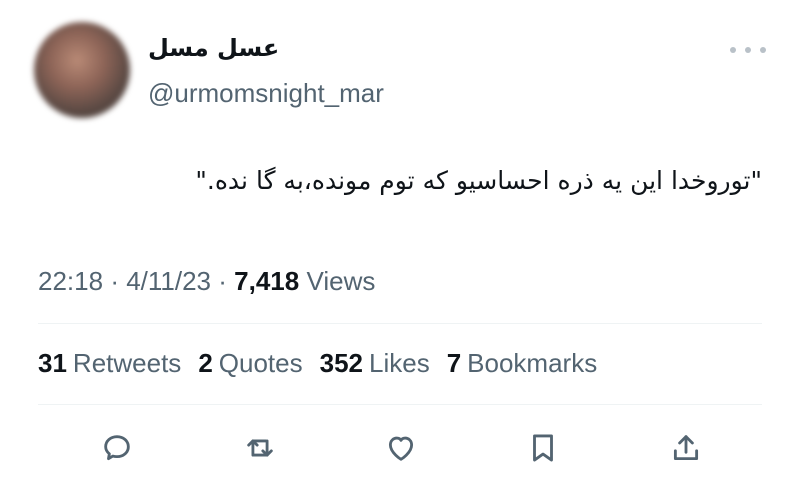 The height and width of the screenshot is (485, 800). Describe the element at coordinates (454, 363) in the screenshot. I see `bookmarks-count: 7` at that location.